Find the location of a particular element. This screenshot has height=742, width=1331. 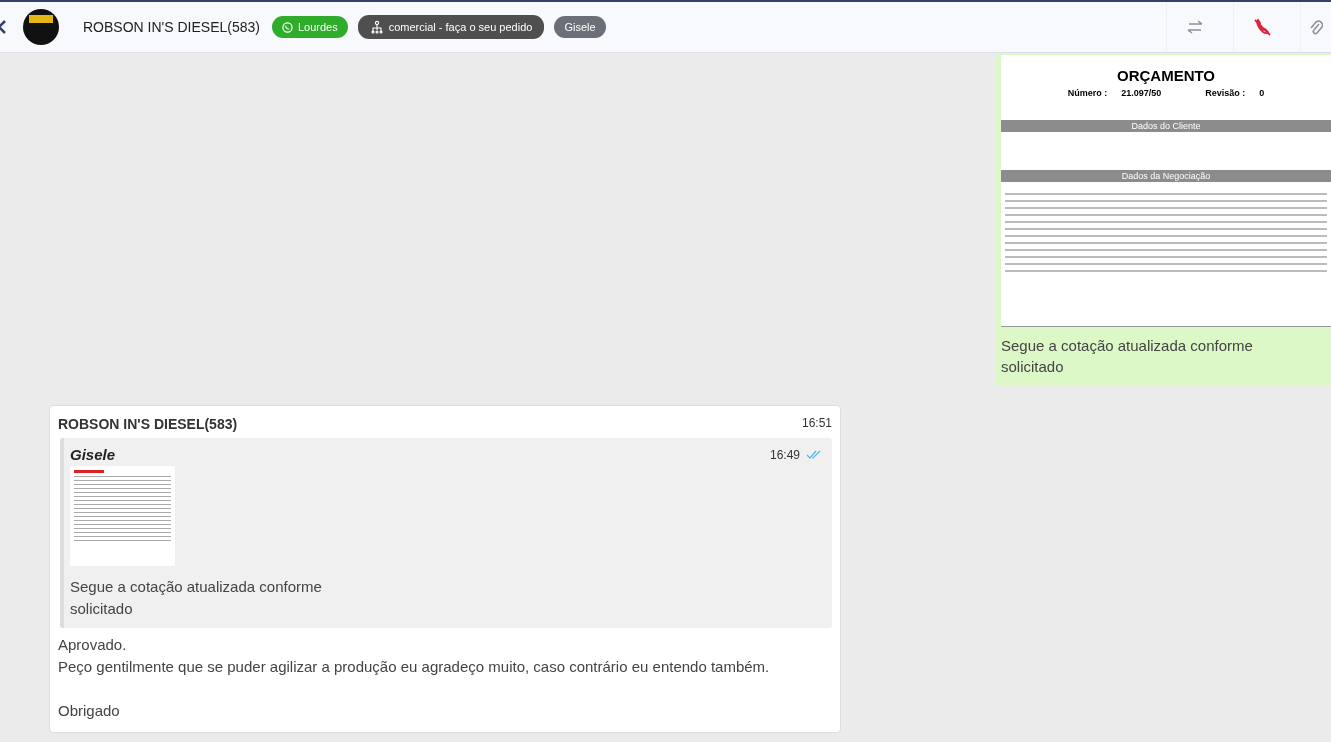

hang-up-icon is located at coordinates (1262, 27).